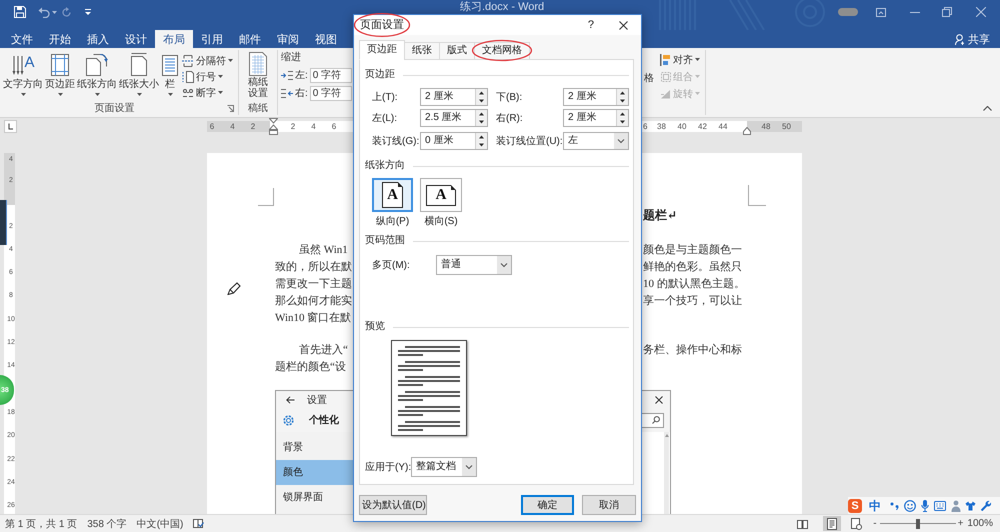 The height and width of the screenshot is (532, 1000). What do you see at coordinates (170, 76) in the screenshot?
I see `ribbon-button: 栏` at bounding box center [170, 76].